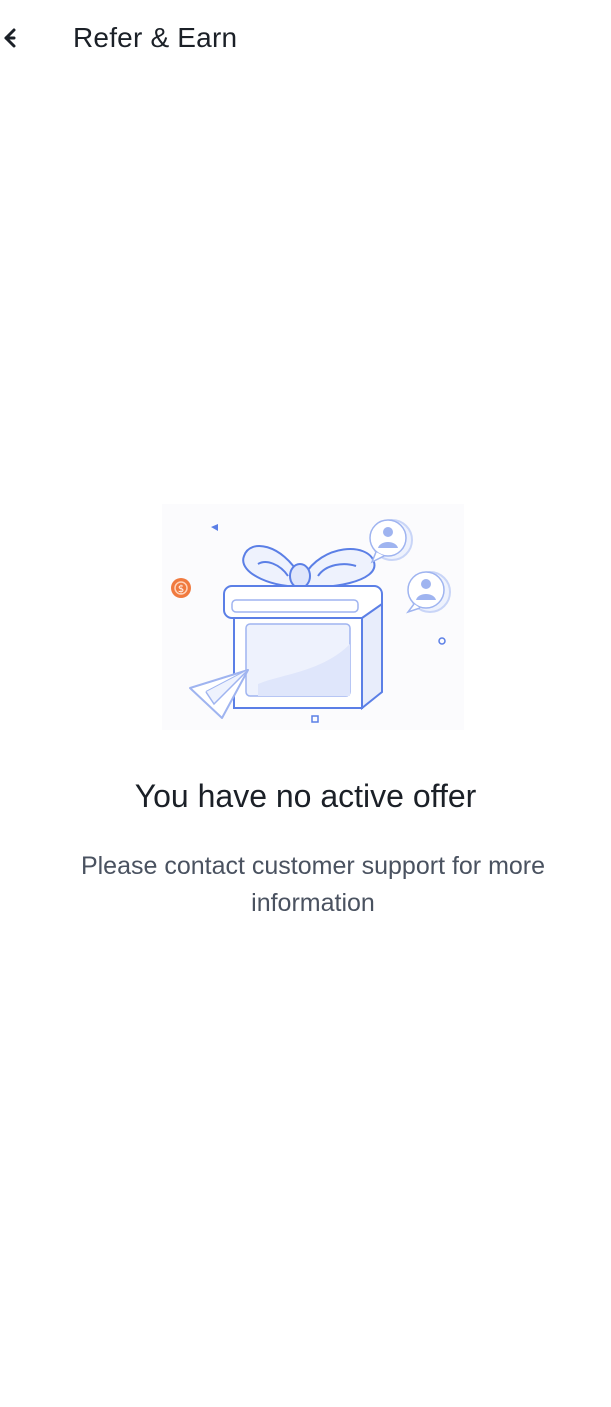 This screenshot has height=1407, width=611. What do you see at coordinates (315, 719) in the screenshot?
I see `square-decoration-icon` at bounding box center [315, 719].